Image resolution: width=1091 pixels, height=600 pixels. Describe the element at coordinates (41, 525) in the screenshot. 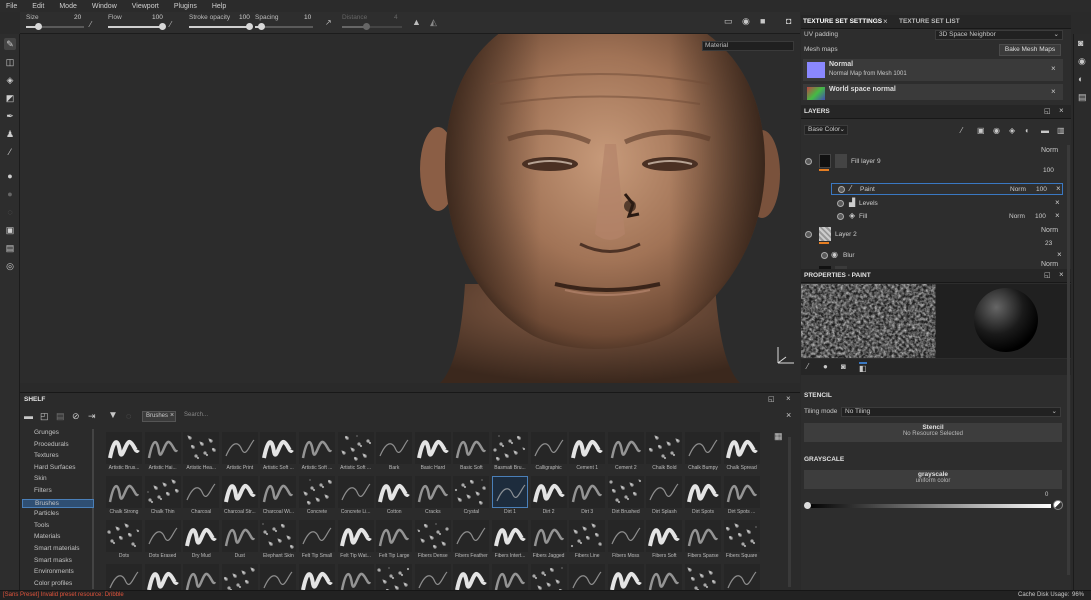

I see `shelf-category: Tools` at that location.